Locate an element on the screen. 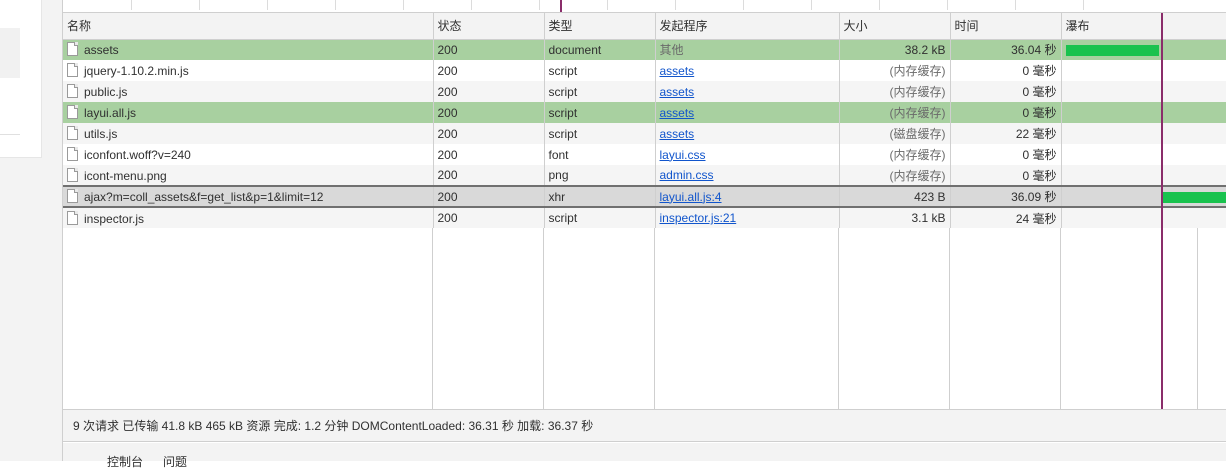 This screenshot has width=1226, height=470. table-row: utils.js 200 script assets (磁盘缓存) 22 毫秒 is located at coordinates (644, 133).